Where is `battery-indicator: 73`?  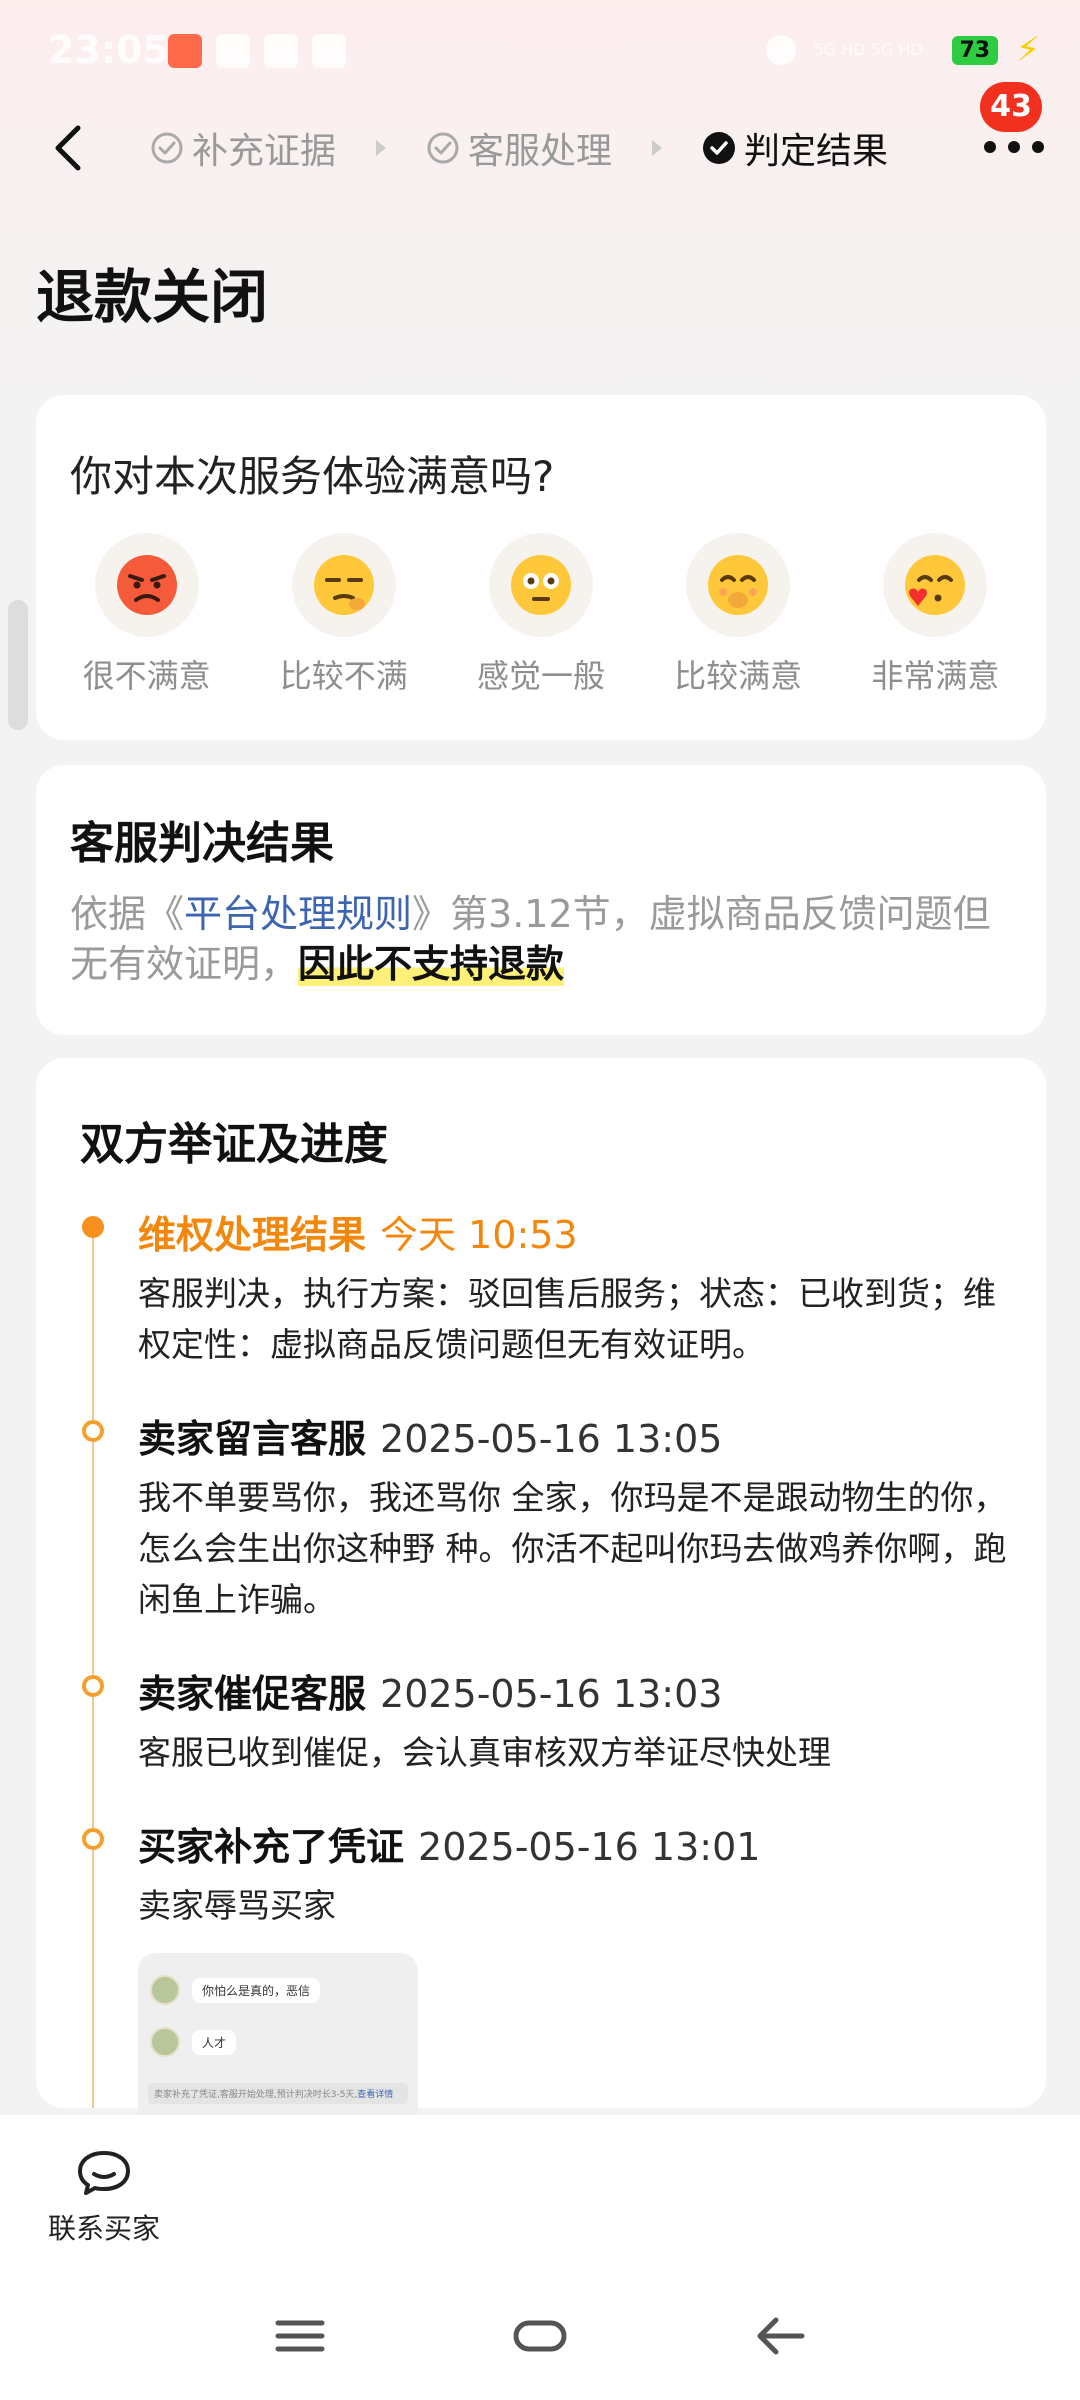 battery-indicator: 73 is located at coordinates (975, 50).